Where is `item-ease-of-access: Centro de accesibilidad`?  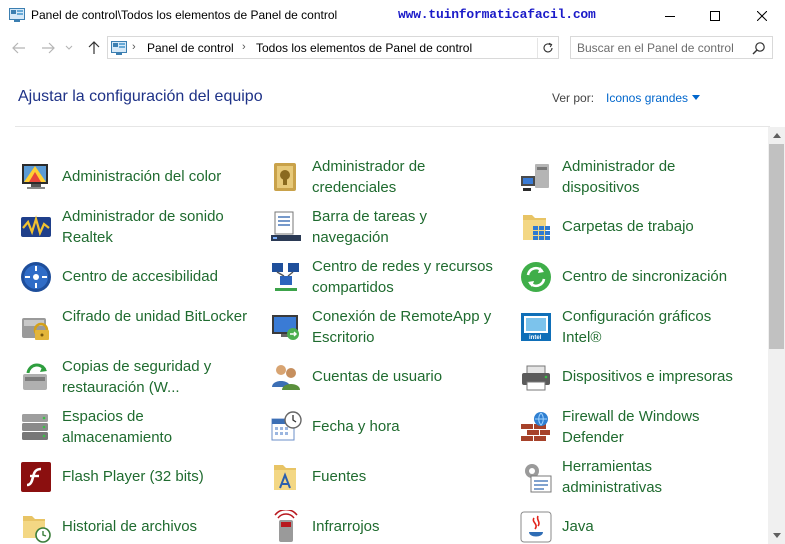 item-ease-of-access: Centro de accesibilidad is located at coordinates (139, 277).